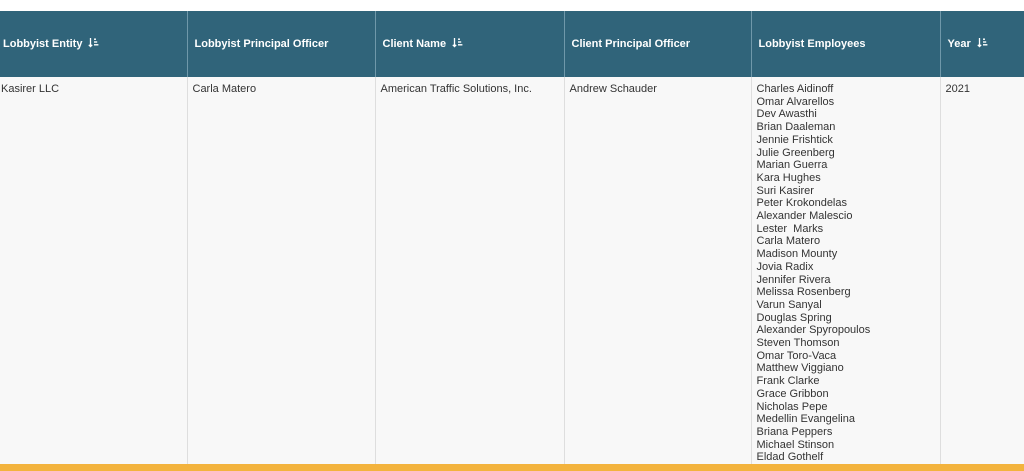 The height and width of the screenshot is (471, 1024). Describe the element at coordinates (959, 44) in the screenshot. I see `header-label: Year` at that location.